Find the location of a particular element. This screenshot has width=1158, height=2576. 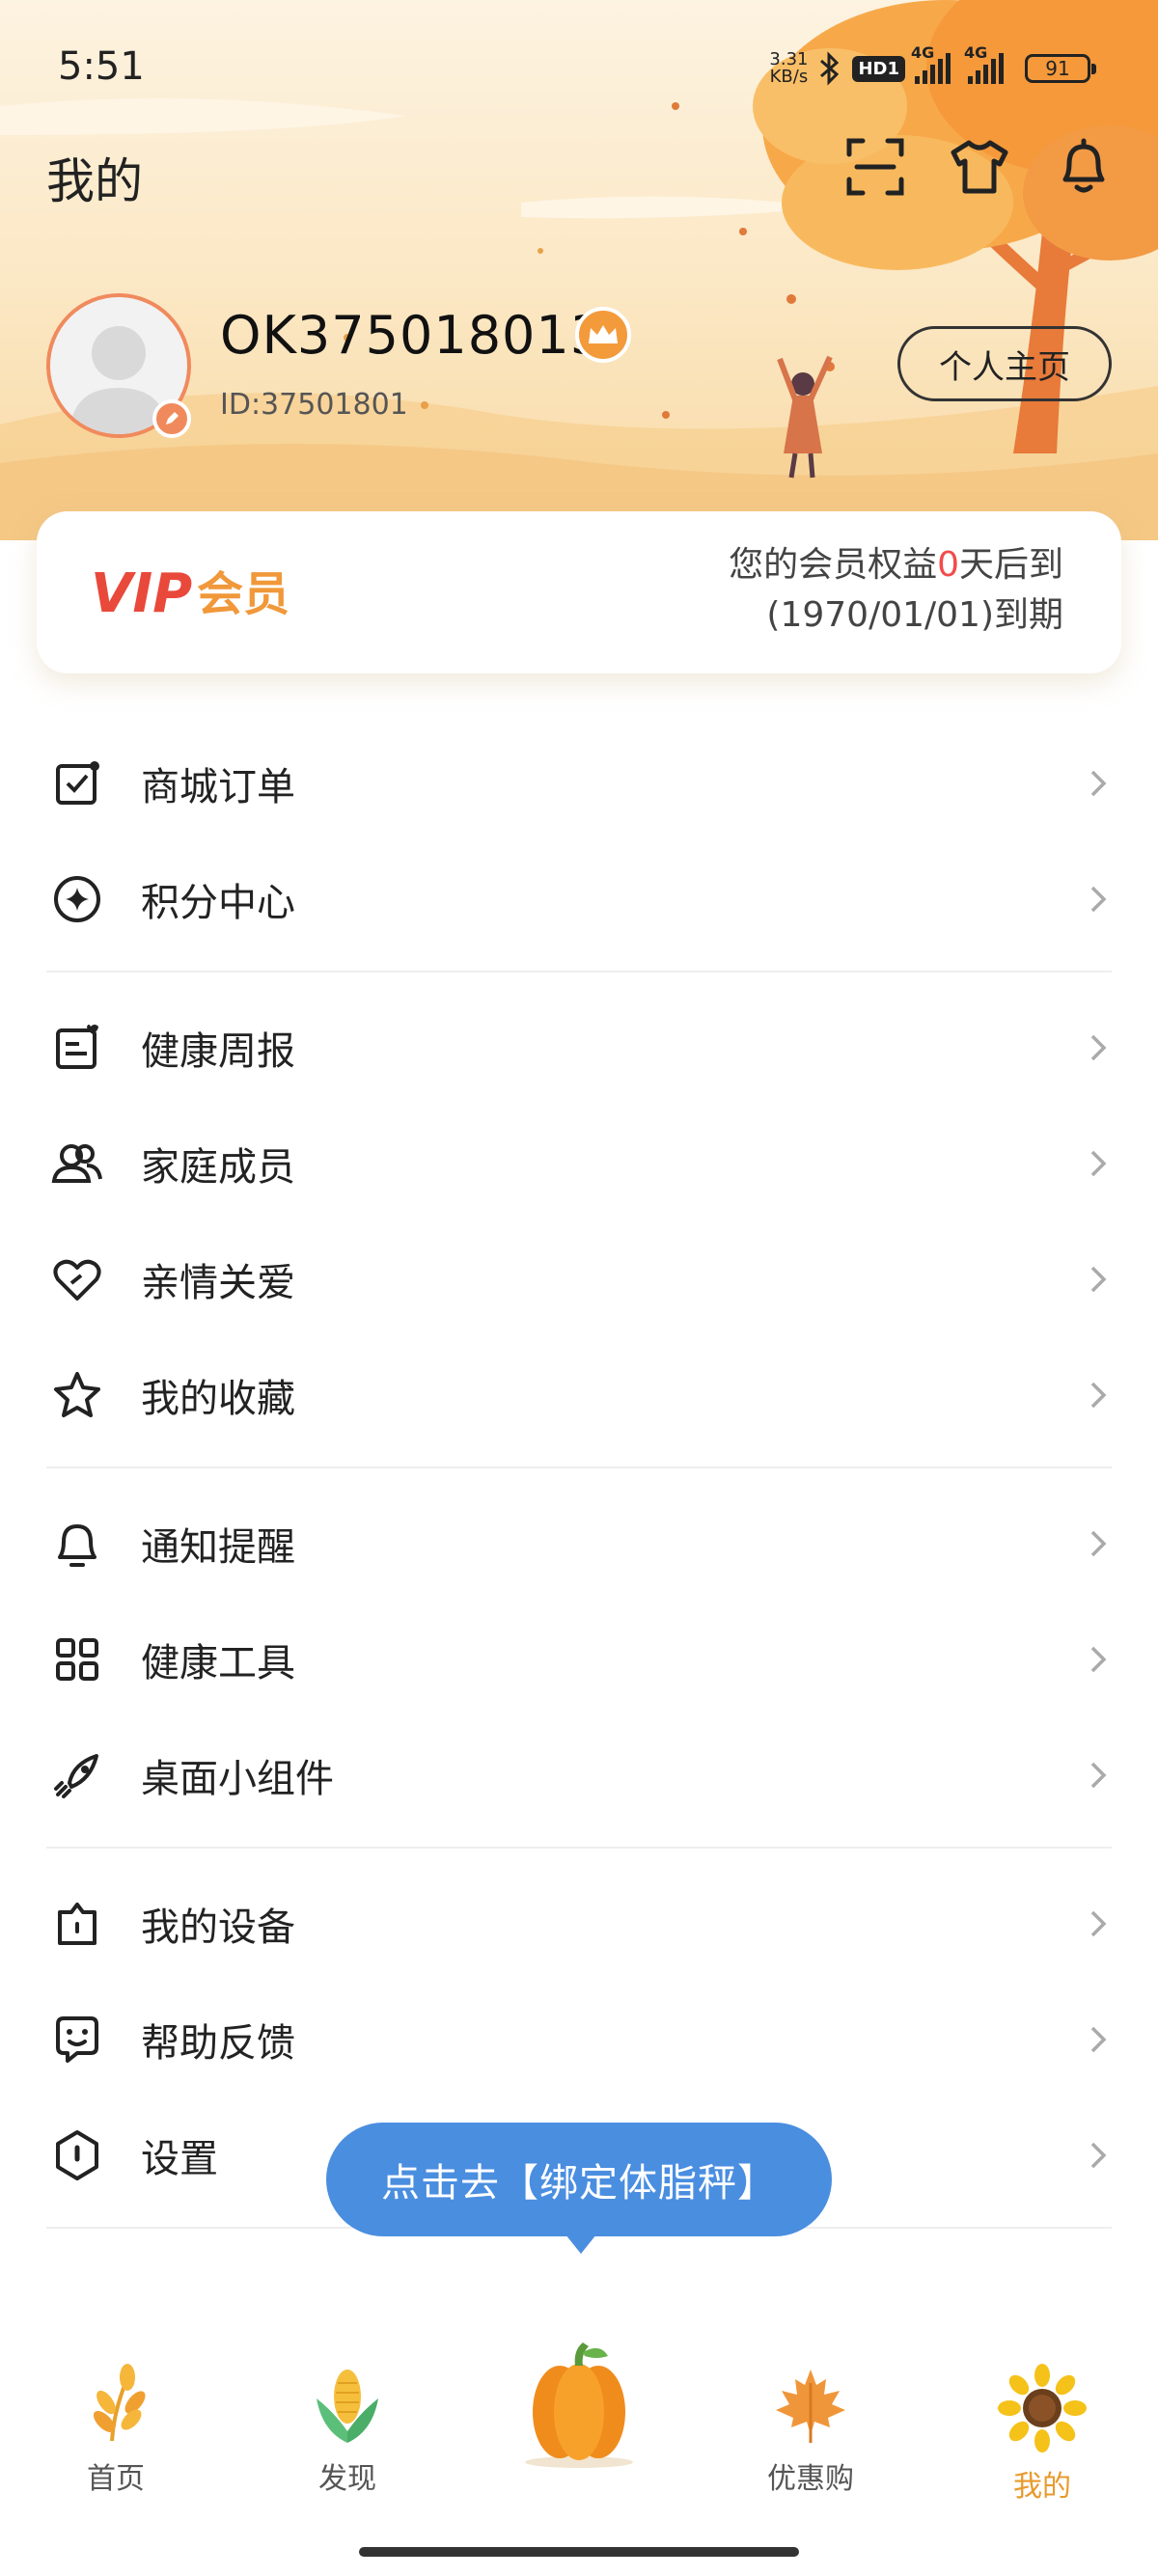

settings-icon is located at coordinates (77, 2155).